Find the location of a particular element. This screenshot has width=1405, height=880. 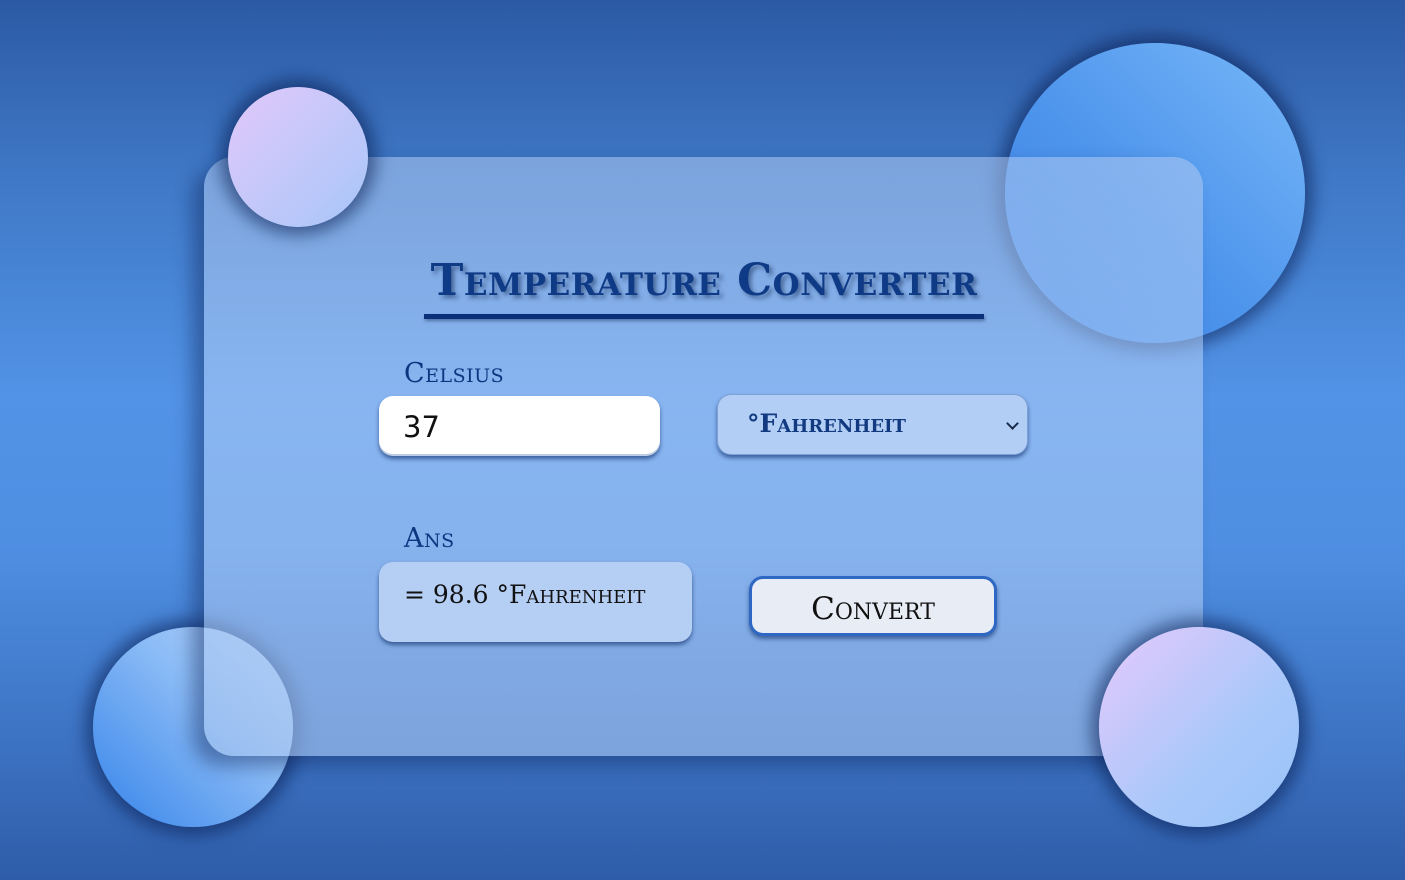

page-title: Temperature Converter is located at coordinates (704, 280).